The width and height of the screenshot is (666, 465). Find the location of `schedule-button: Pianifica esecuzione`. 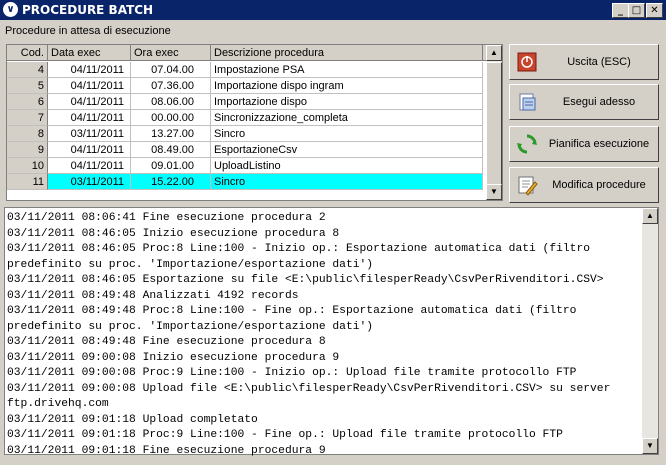

schedule-button: Pianifica esecuzione is located at coordinates (584, 144).